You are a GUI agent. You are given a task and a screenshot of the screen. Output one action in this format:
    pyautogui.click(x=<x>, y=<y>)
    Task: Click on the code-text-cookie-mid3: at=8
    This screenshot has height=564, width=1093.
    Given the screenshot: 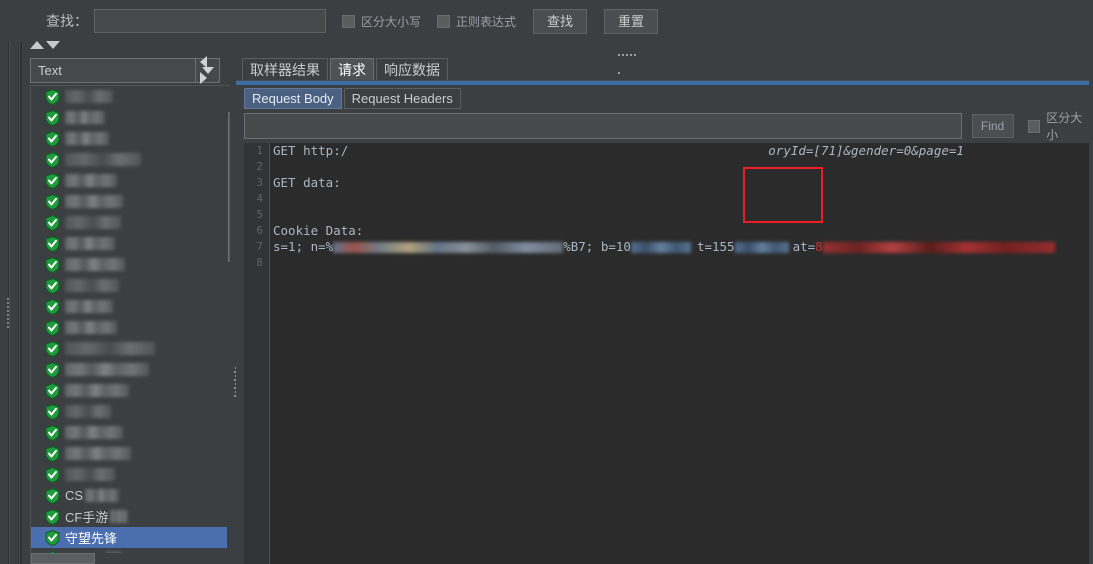 What is the action you would take?
    pyautogui.click(x=807, y=246)
    